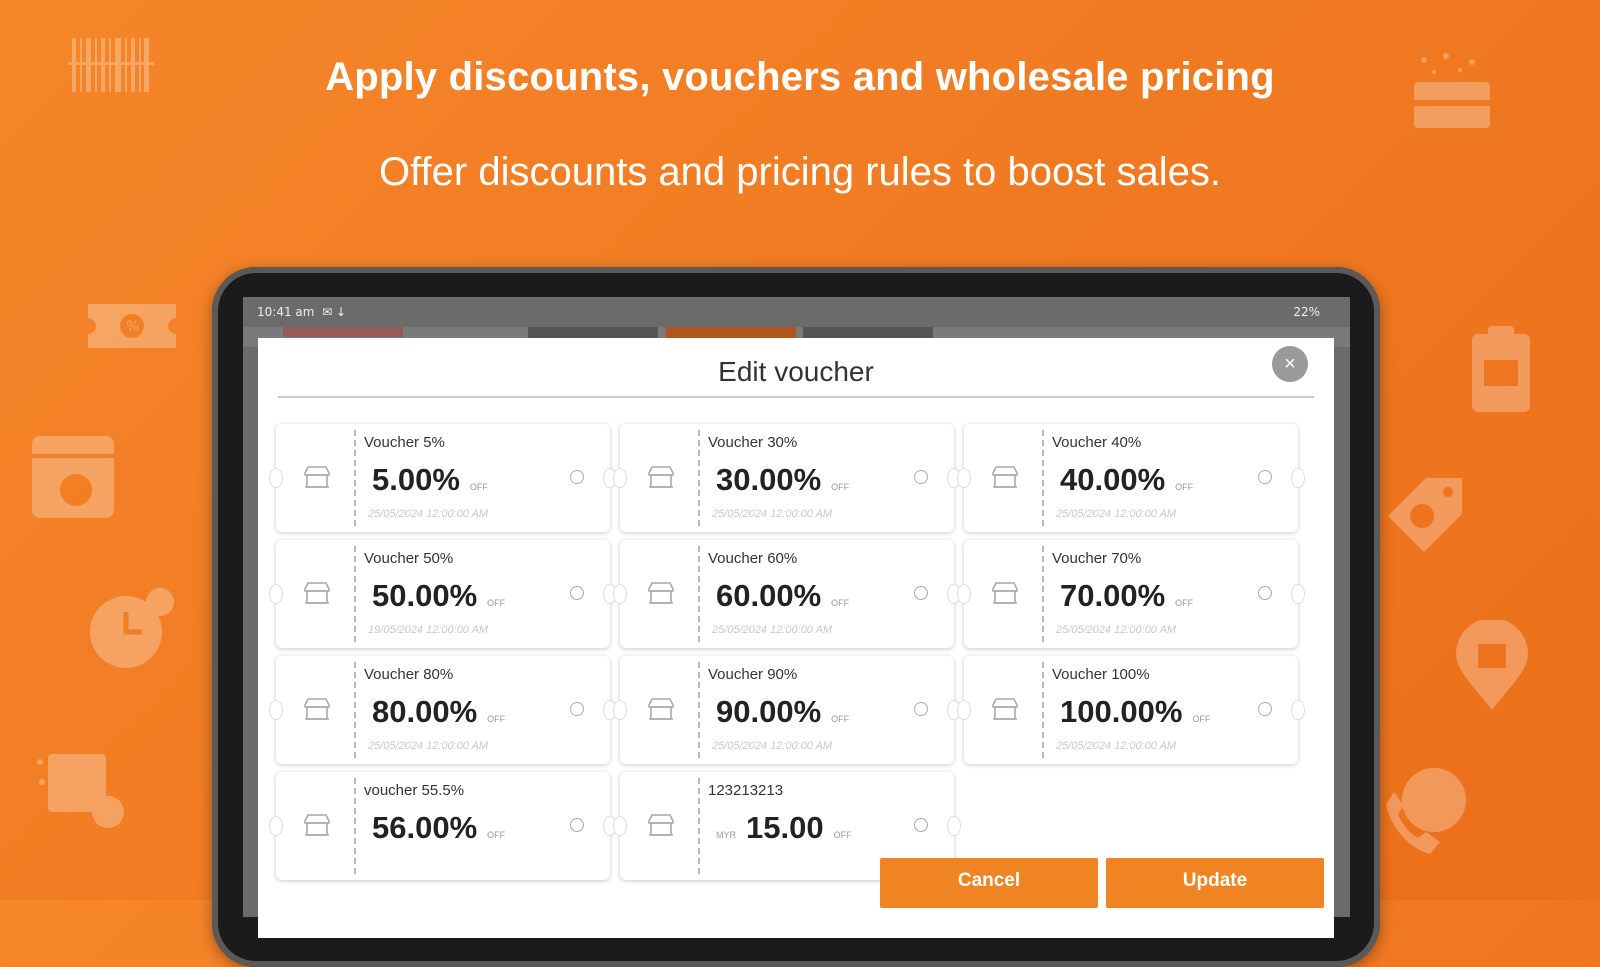  Describe the element at coordinates (1097, 442) in the screenshot. I see `voucher-name: Voucher 40%` at that location.